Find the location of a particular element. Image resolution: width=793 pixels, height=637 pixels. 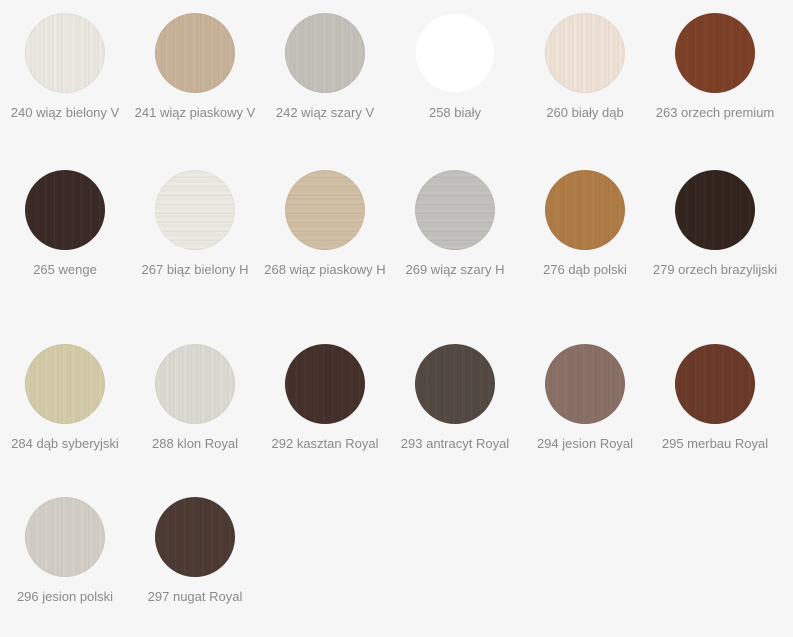

swatch-260: 260 biały dąb is located at coordinates (585, 91).